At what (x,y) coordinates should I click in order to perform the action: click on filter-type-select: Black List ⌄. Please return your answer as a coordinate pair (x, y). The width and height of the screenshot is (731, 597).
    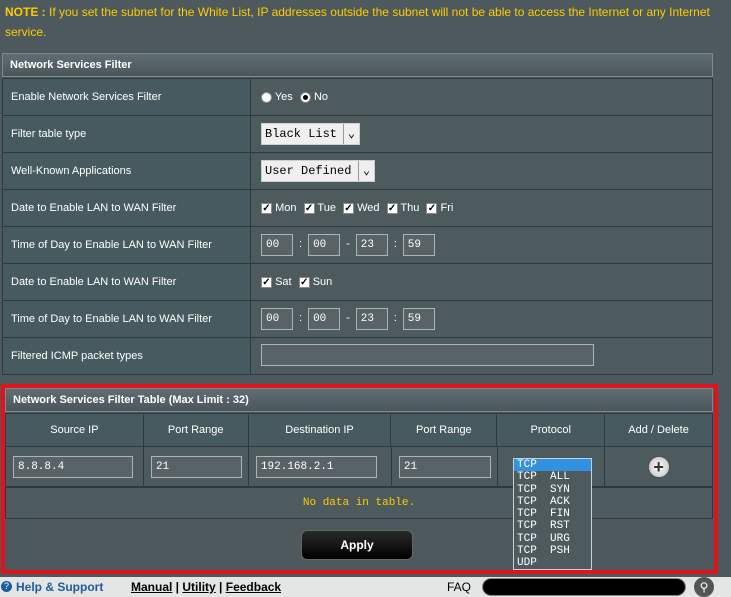
    Looking at the image, I should click on (310, 134).